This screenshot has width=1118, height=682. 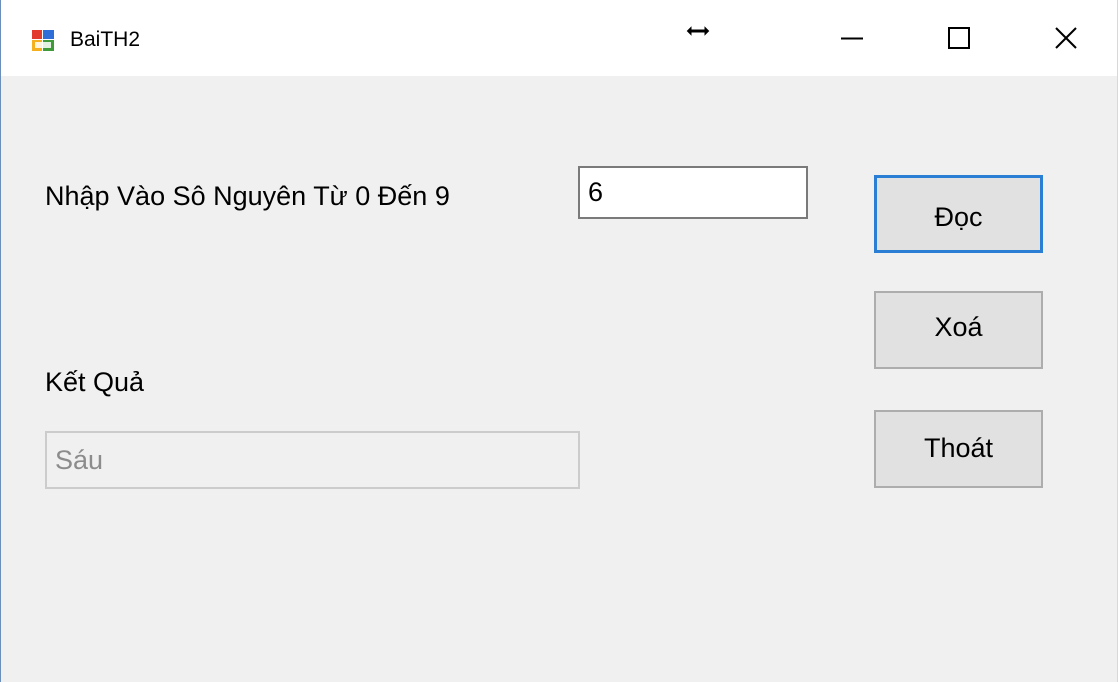 What do you see at coordinates (958, 330) in the screenshot?
I see `clear-button: Xoá` at bounding box center [958, 330].